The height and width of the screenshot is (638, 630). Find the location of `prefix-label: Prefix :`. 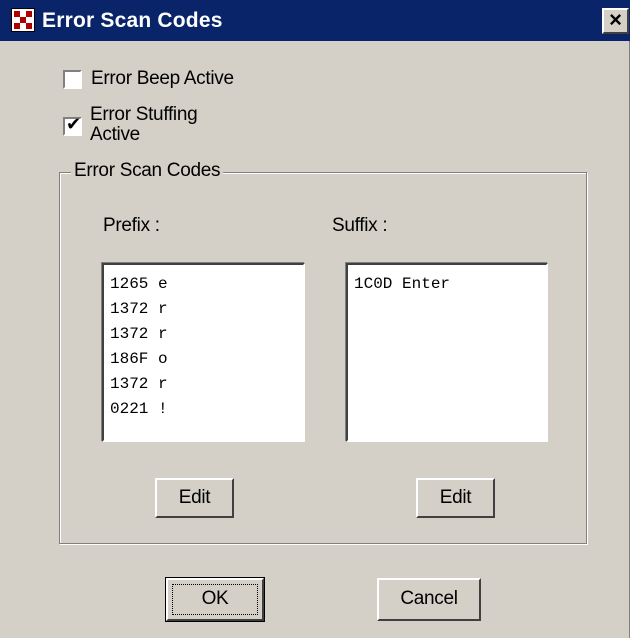

prefix-label: Prefix : is located at coordinates (131, 225).